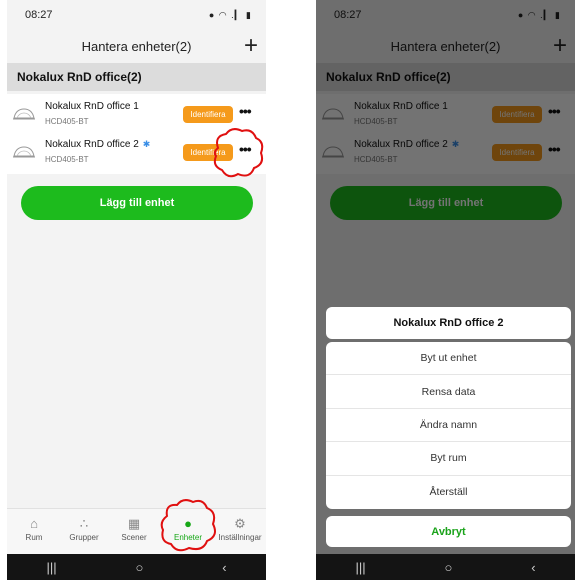  I want to click on bluetooth-icon: ✱, so click(146, 144).